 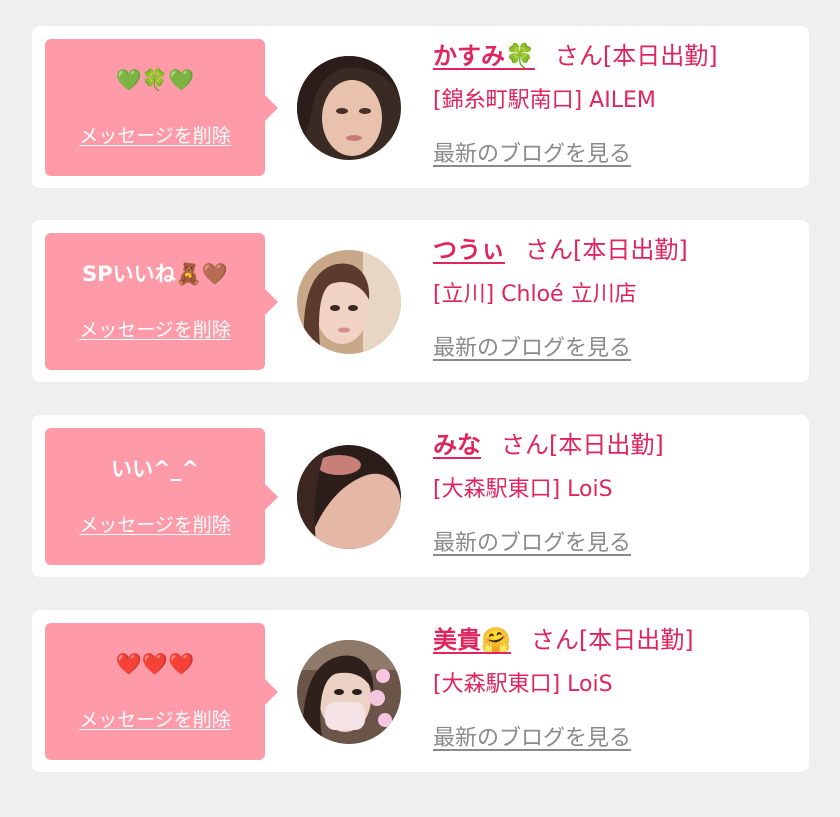 What do you see at coordinates (616, 493) in the screenshot?
I see `sender-info: みな さん[本日出勤] [大森駅東口] LoiS 最新のブログを見る` at bounding box center [616, 493].